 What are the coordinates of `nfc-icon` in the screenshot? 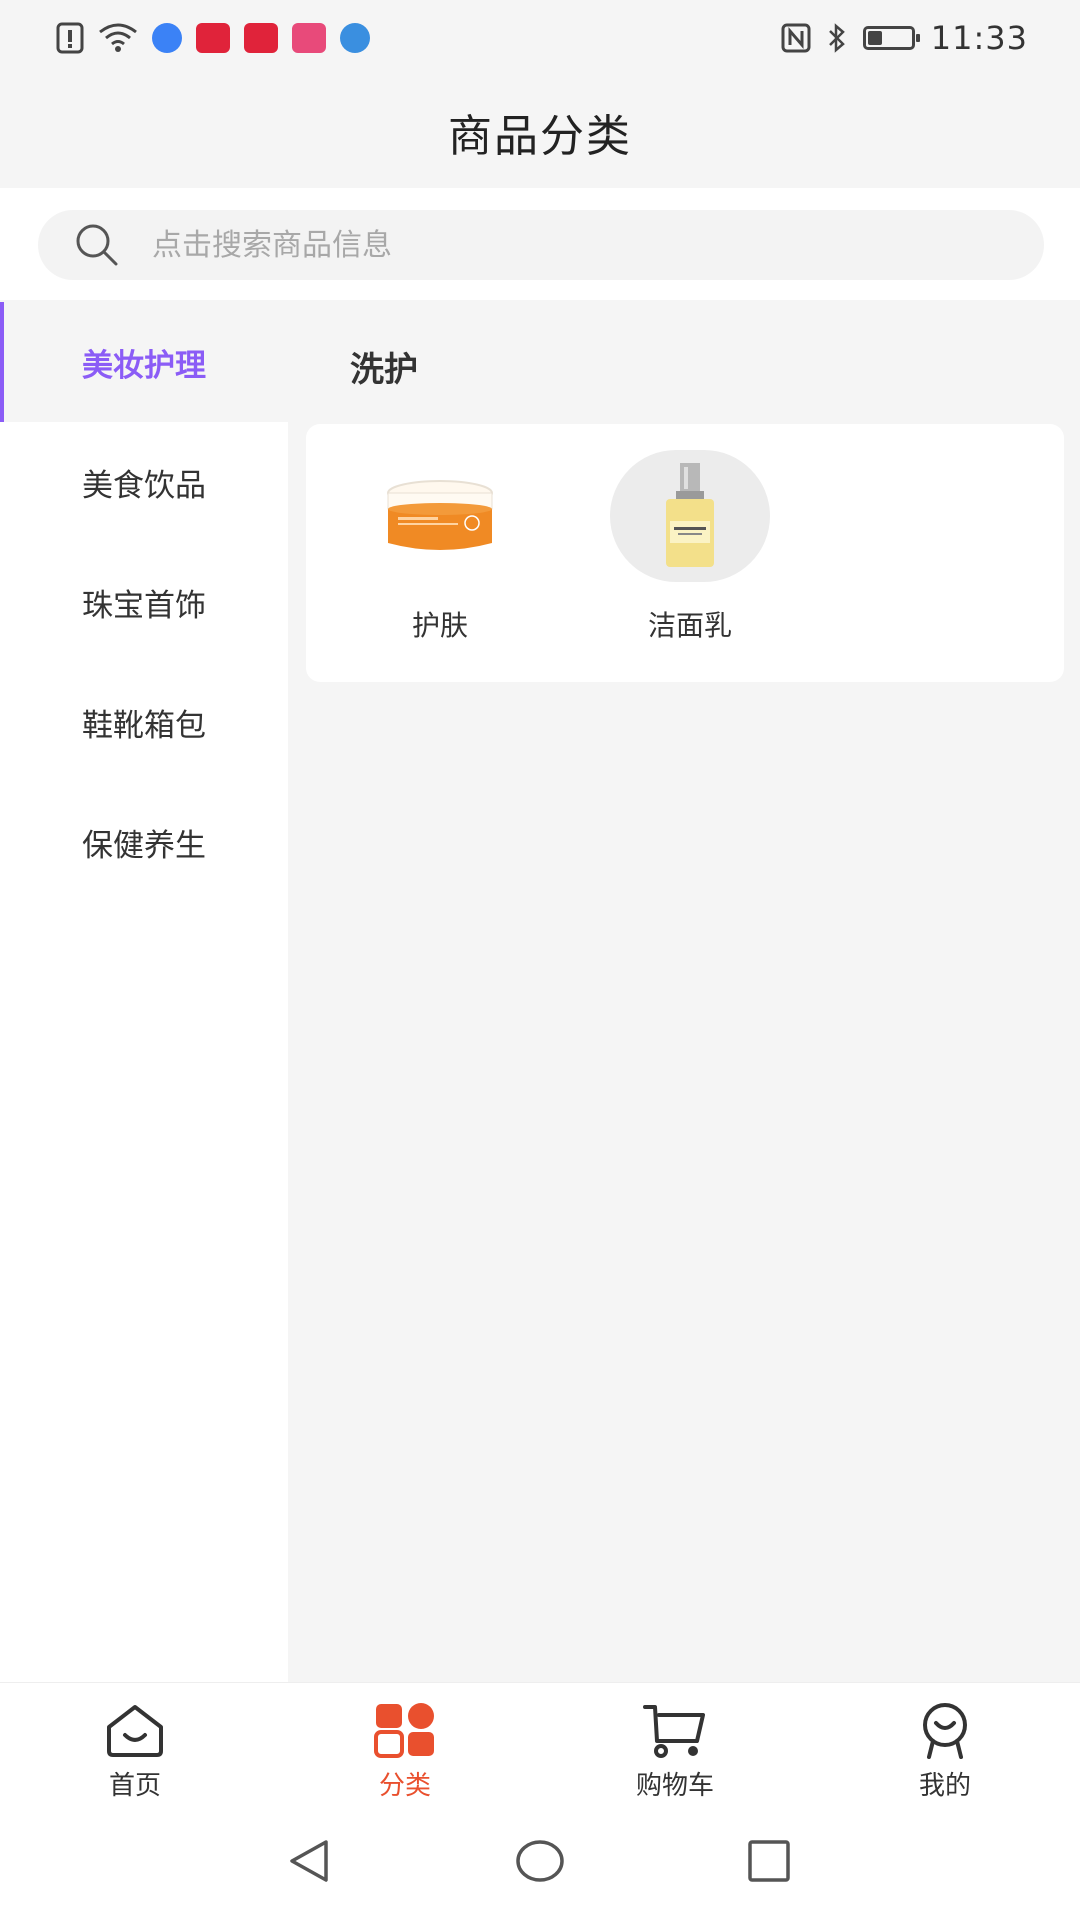 It's located at (796, 38).